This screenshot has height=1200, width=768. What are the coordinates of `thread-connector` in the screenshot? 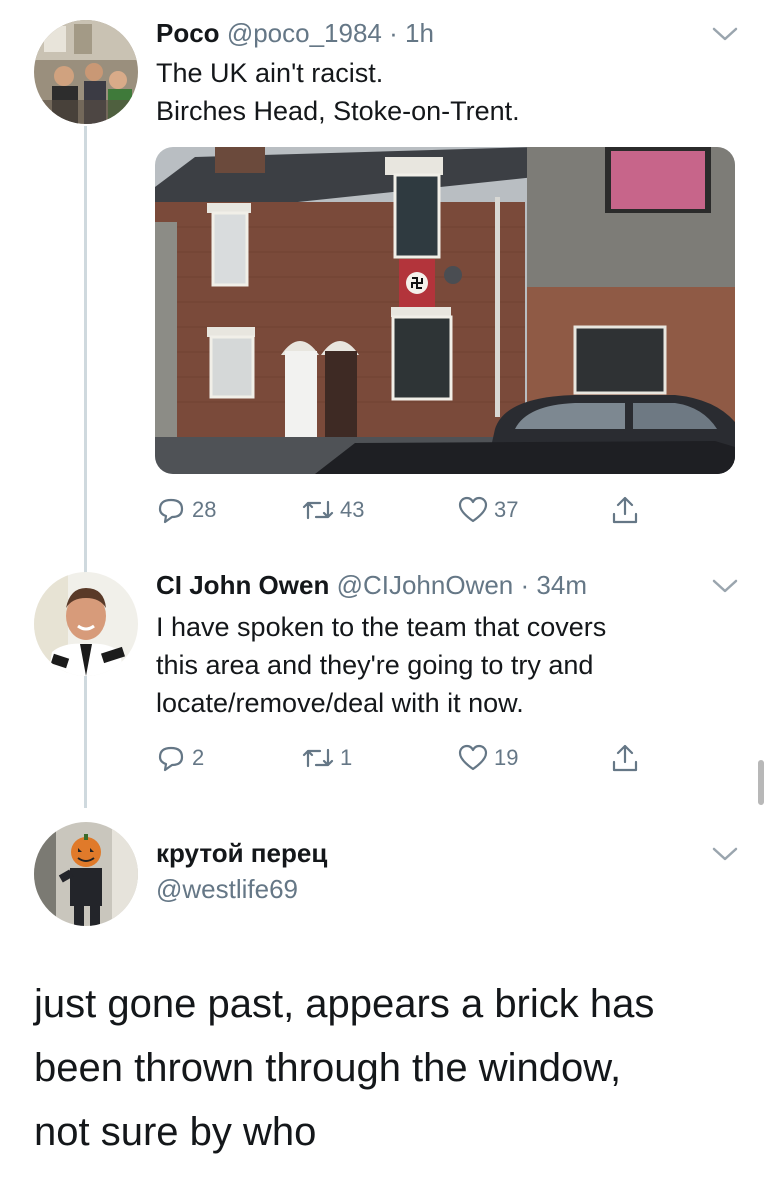 It's located at (85, 467).